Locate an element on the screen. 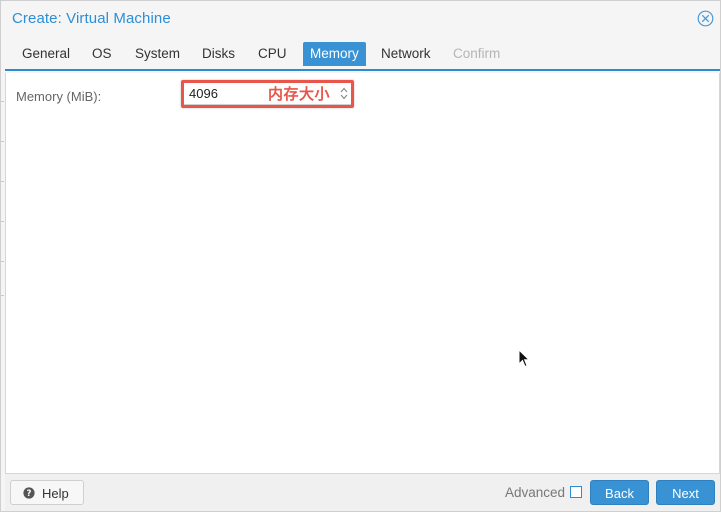 Image resolution: width=721 pixels, height=512 pixels. question-circle-icon: ? is located at coordinates (29, 493).